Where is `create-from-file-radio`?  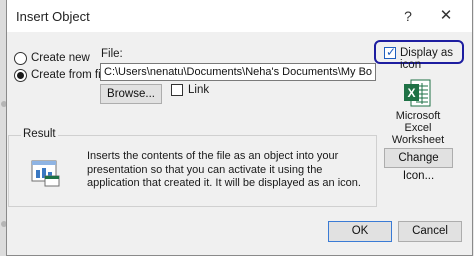 create-from-file-radio is located at coordinates (20, 75).